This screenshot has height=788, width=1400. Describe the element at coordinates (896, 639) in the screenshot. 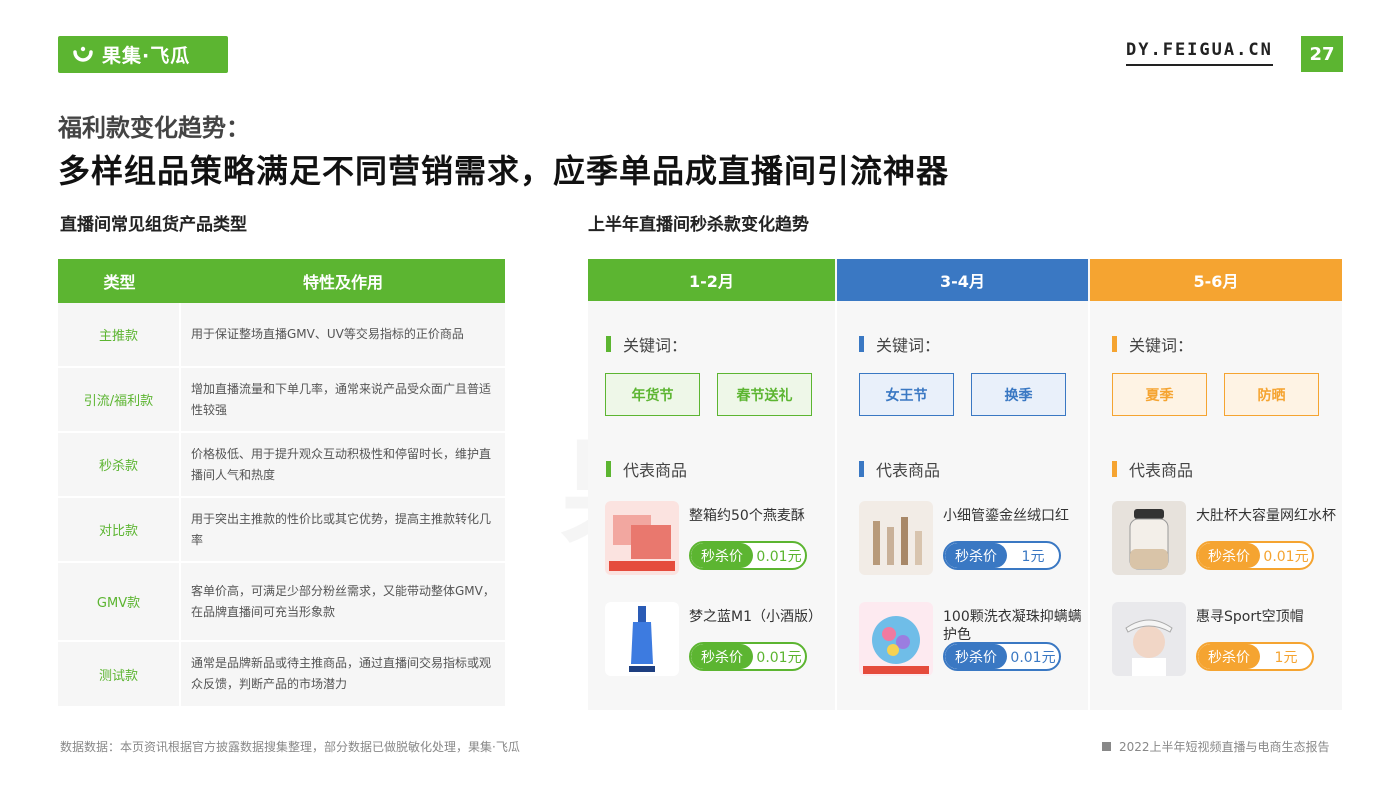

I see `laundry-pods-image` at that location.